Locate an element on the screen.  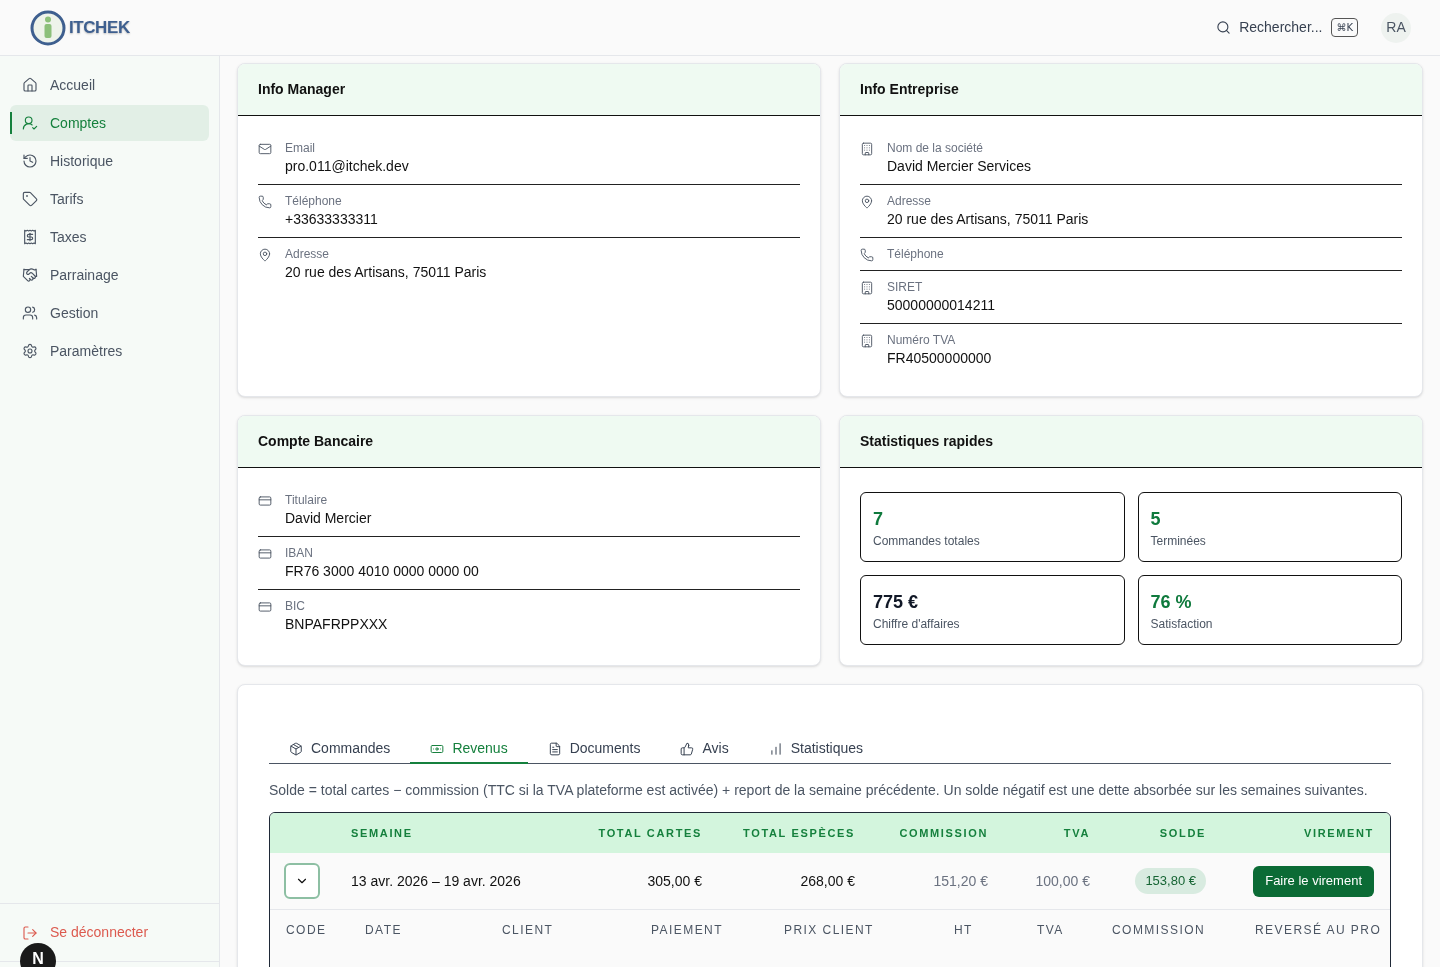
nav-item: Taxes is located at coordinates (109, 237).